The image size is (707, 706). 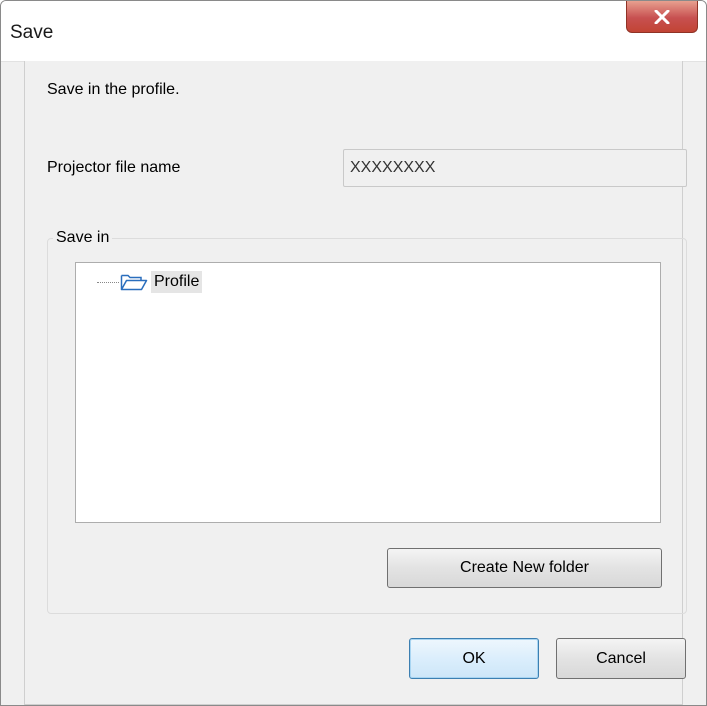 What do you see at coordinates (515, 168) in the screenshot?
I see `filename-field` at bounding box center [515, 168].